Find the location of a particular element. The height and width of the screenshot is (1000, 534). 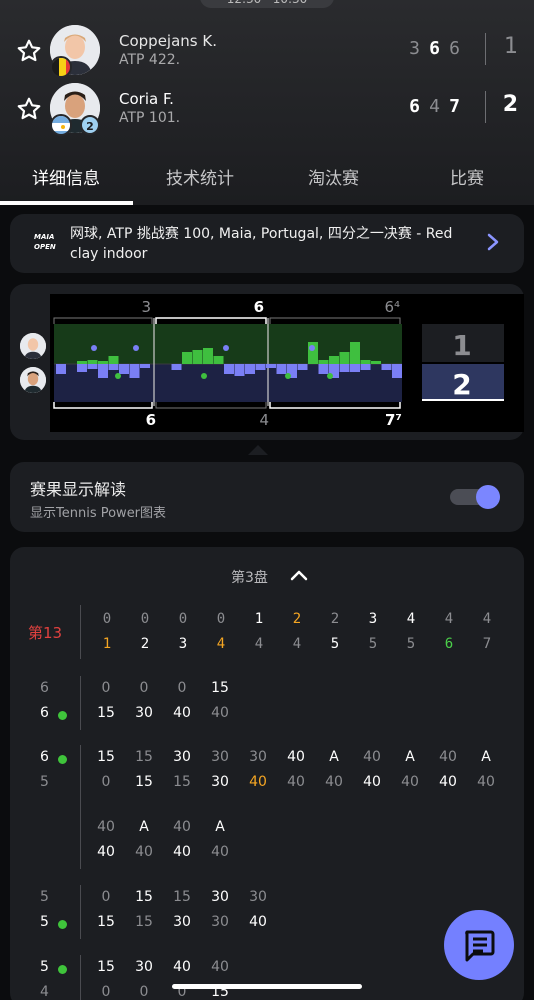

tournament-logo: MAIA OPEN is located at coordinates (45, 242).